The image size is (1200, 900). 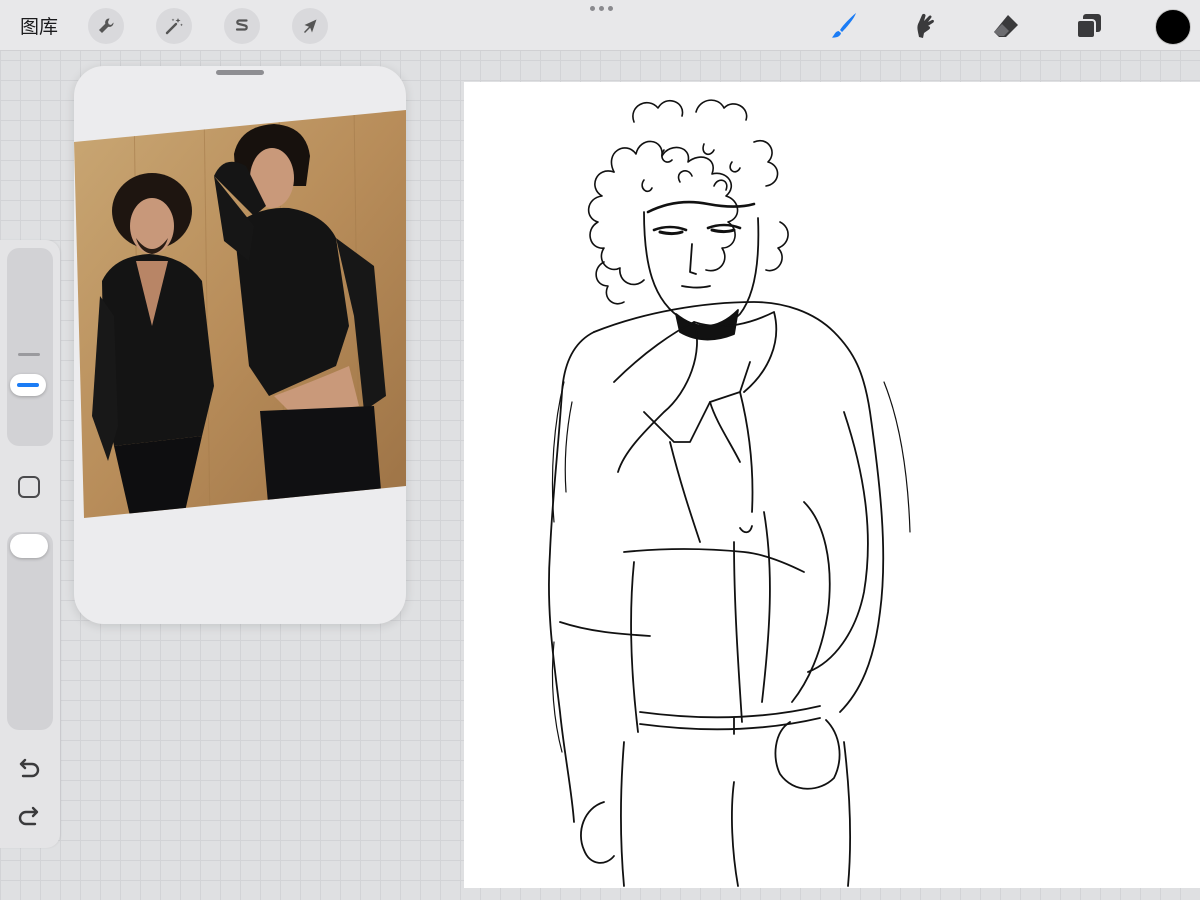 What do you see at coordinates (240, 314) in the screenshot?
I see `reference-photo` at bounding box center [240, 314].